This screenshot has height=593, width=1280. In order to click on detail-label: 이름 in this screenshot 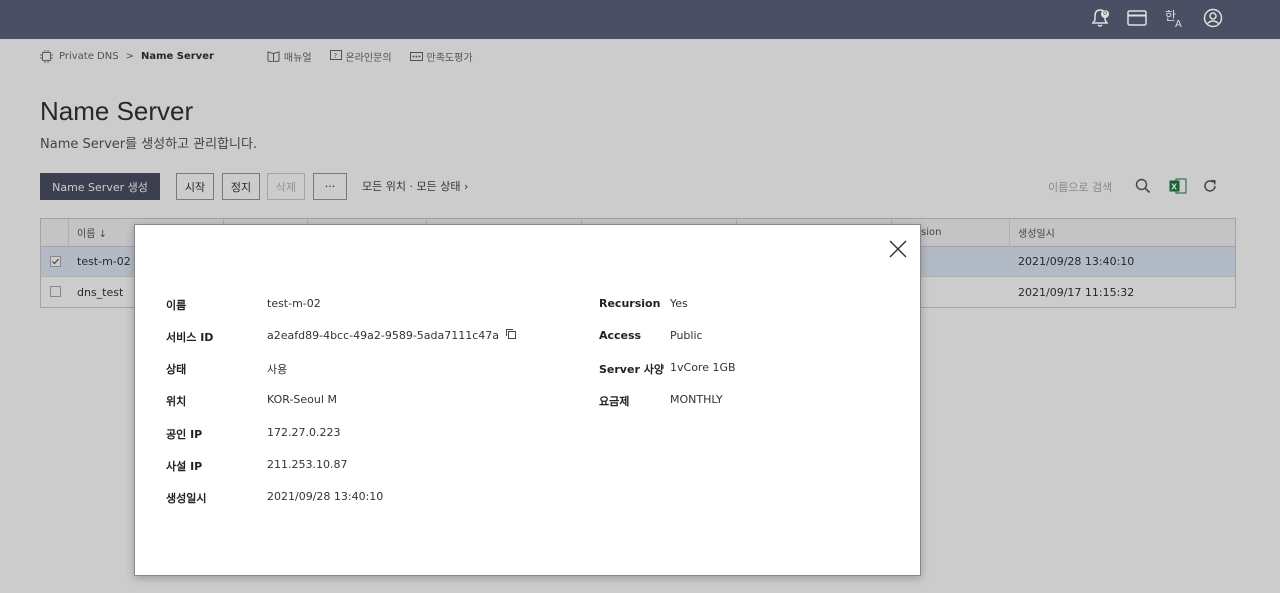, I will do `click(176, 305)`.